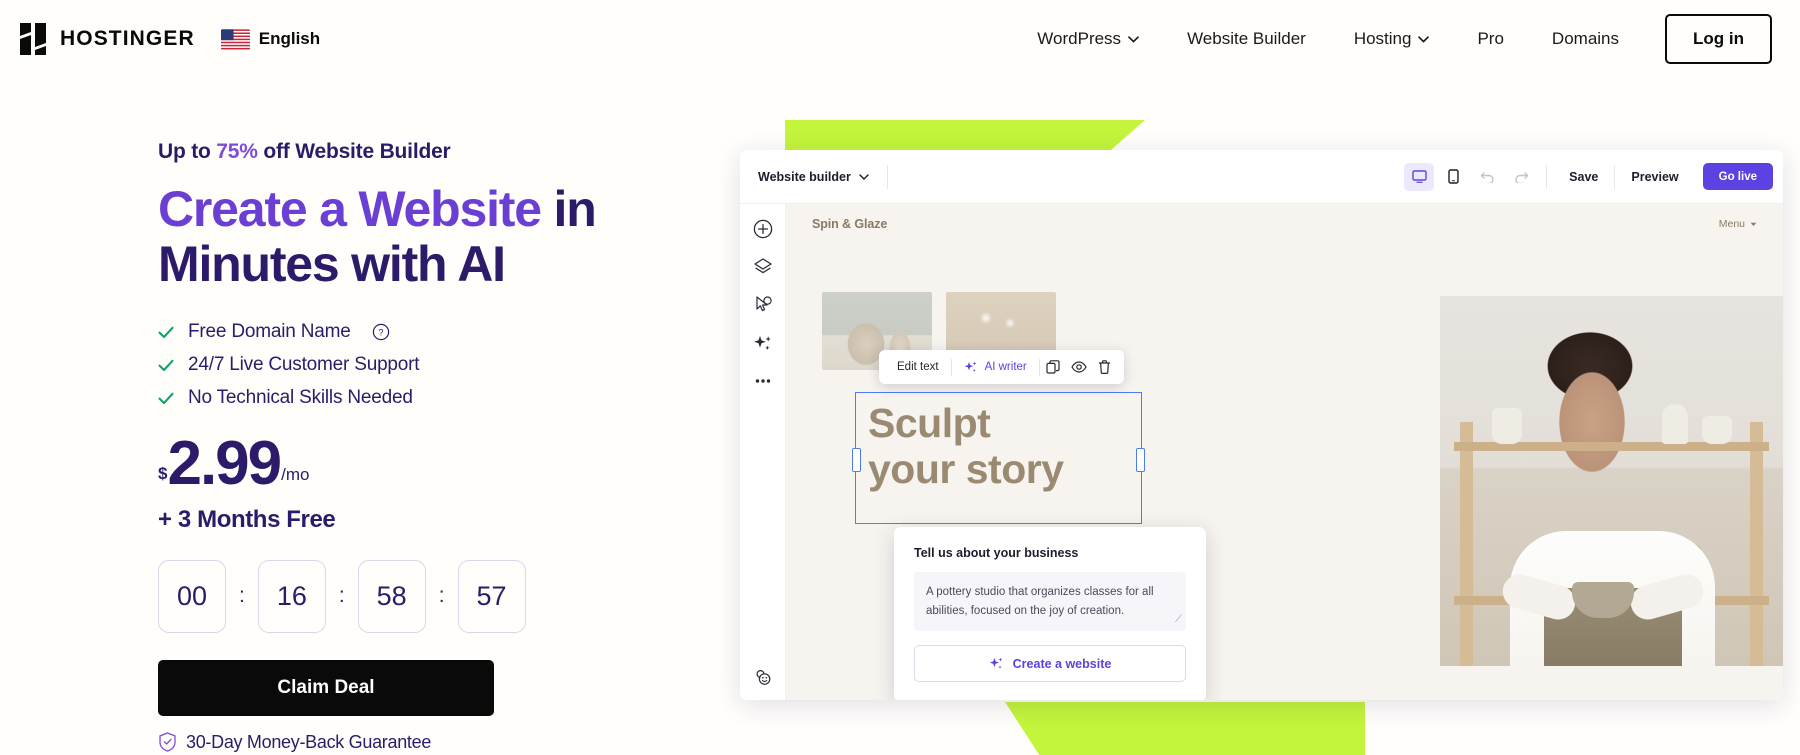  I want to click on countdown-hours: 16, so click(291, 596).